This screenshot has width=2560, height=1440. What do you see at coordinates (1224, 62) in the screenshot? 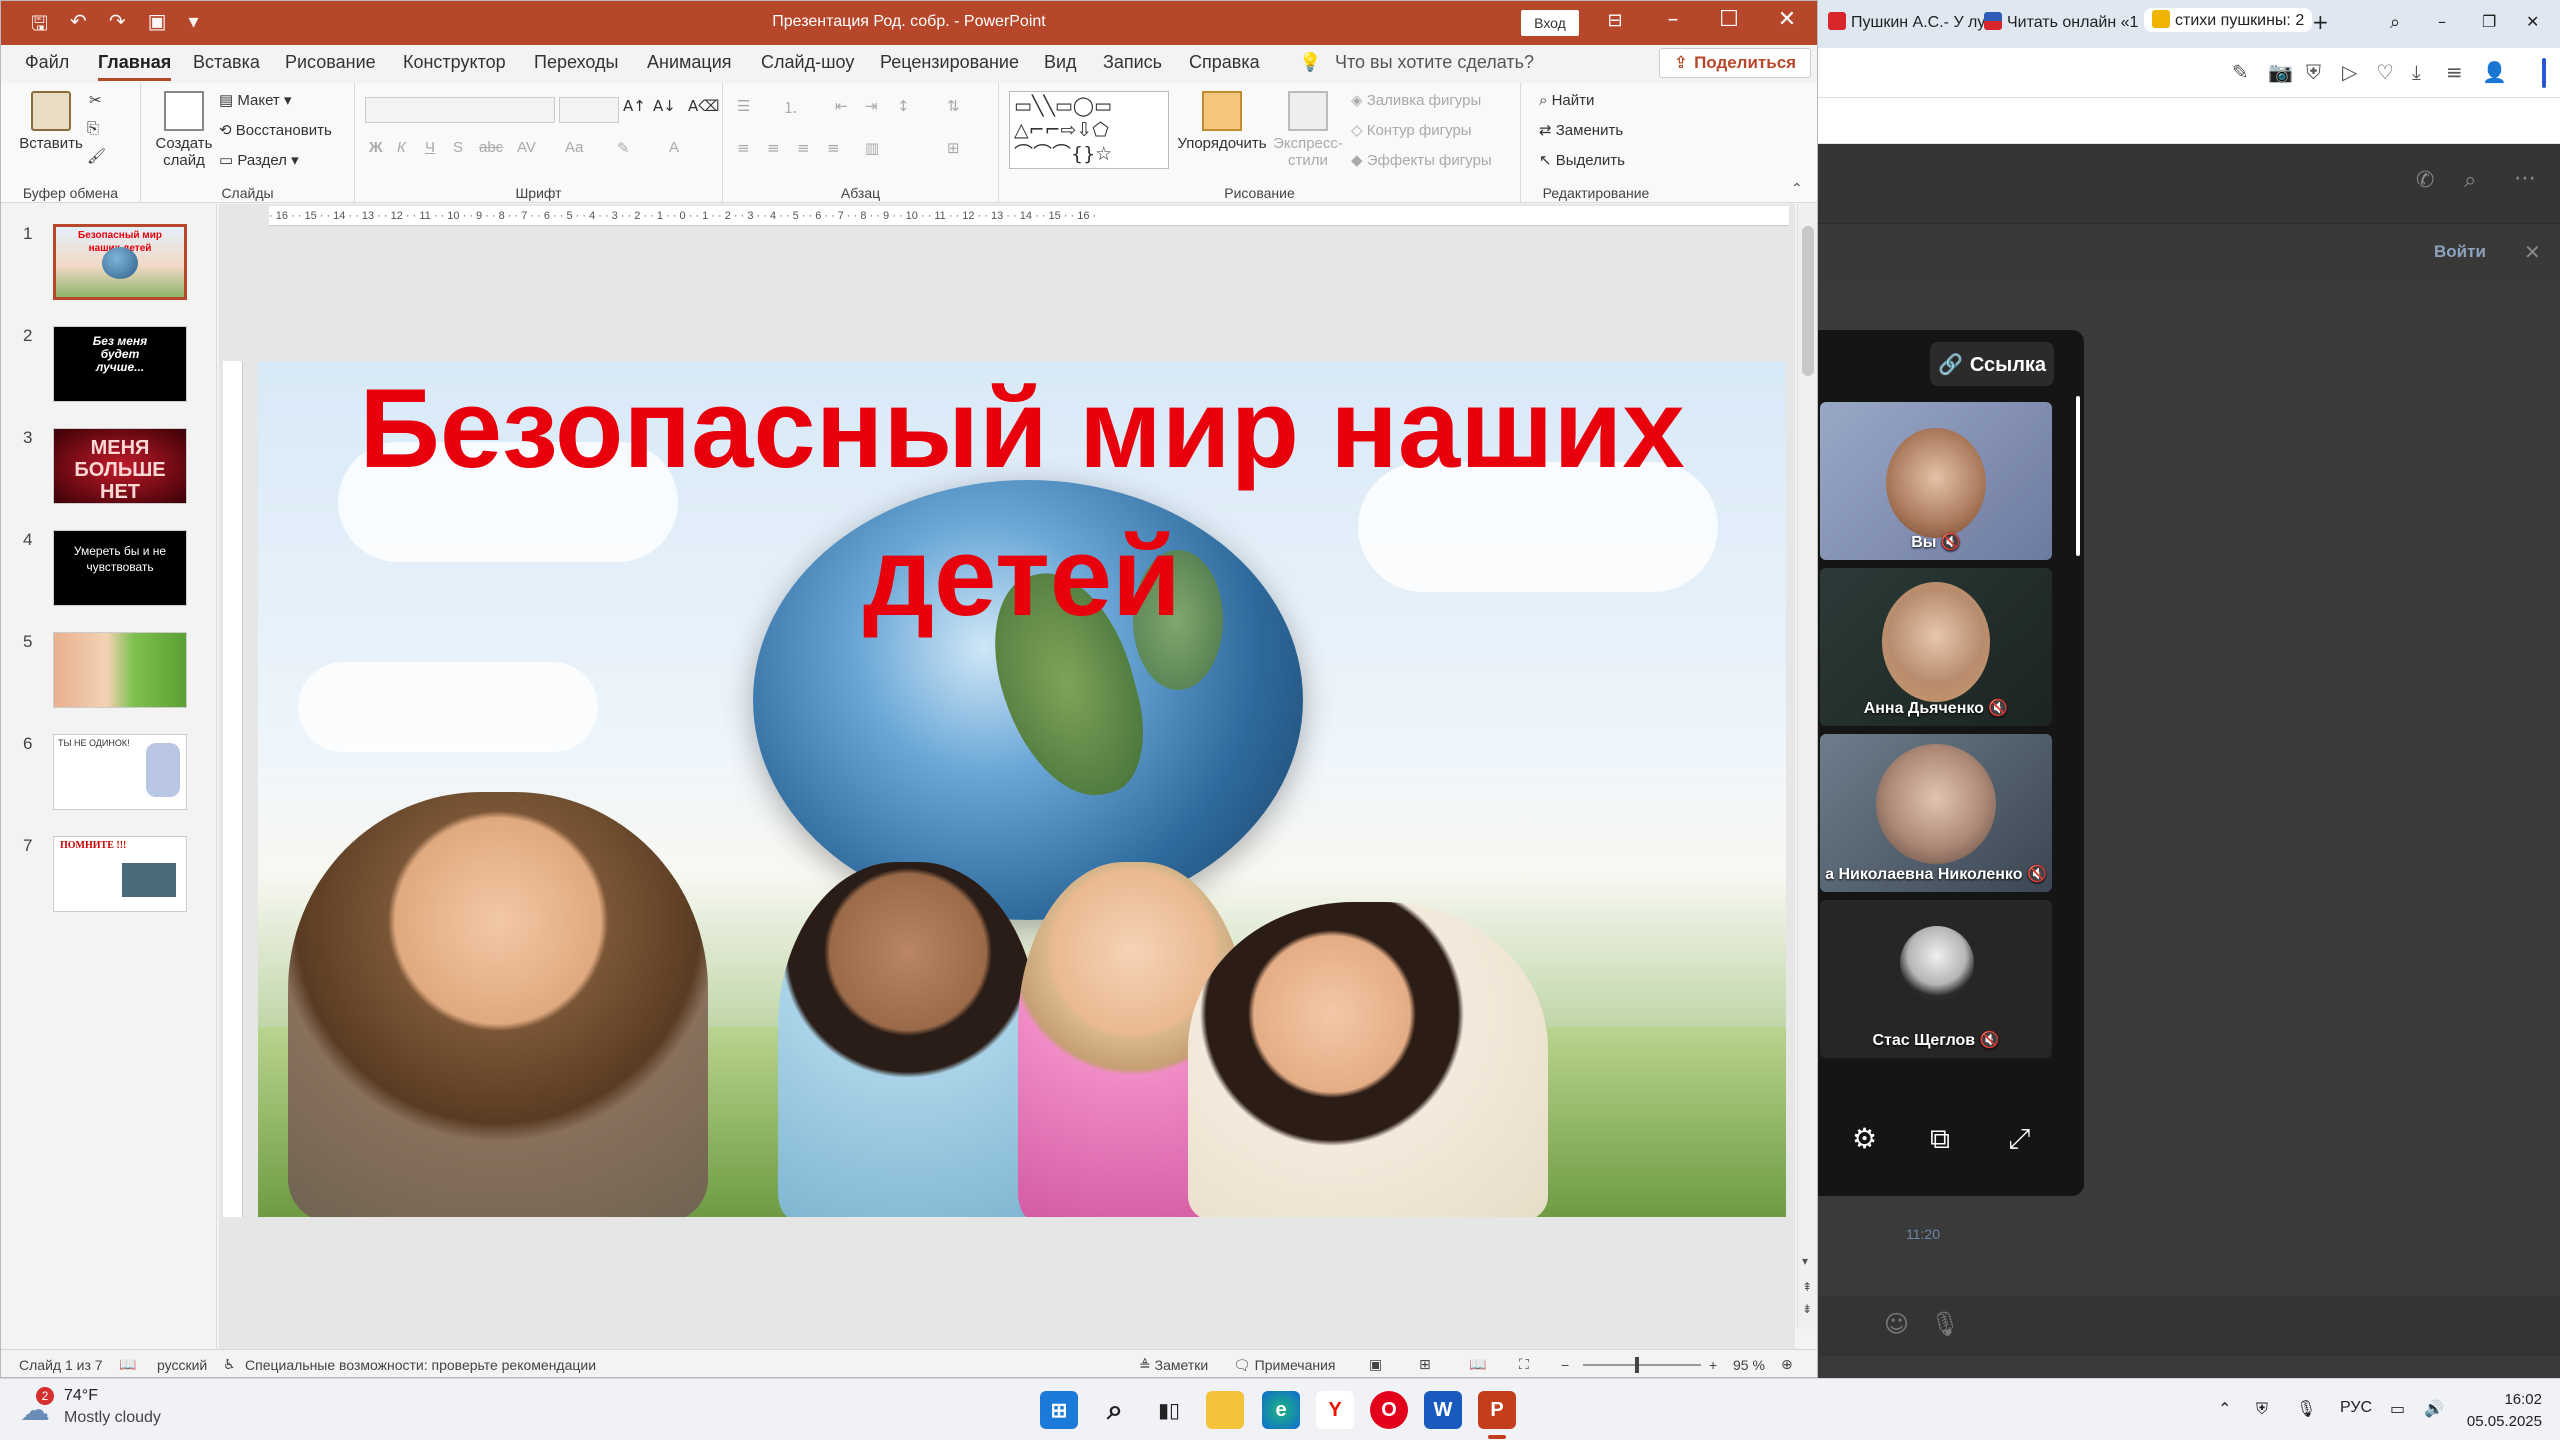
I see `tab-help: Справка` at bounding box center [1224, 62].